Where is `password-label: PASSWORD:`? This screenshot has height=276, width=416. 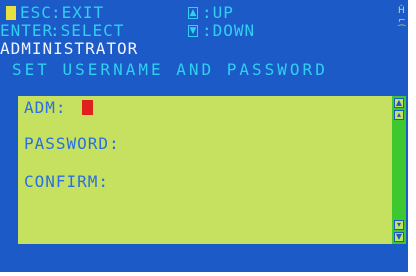 password-label: PASSWORD: is located at coordinates (72, 143).